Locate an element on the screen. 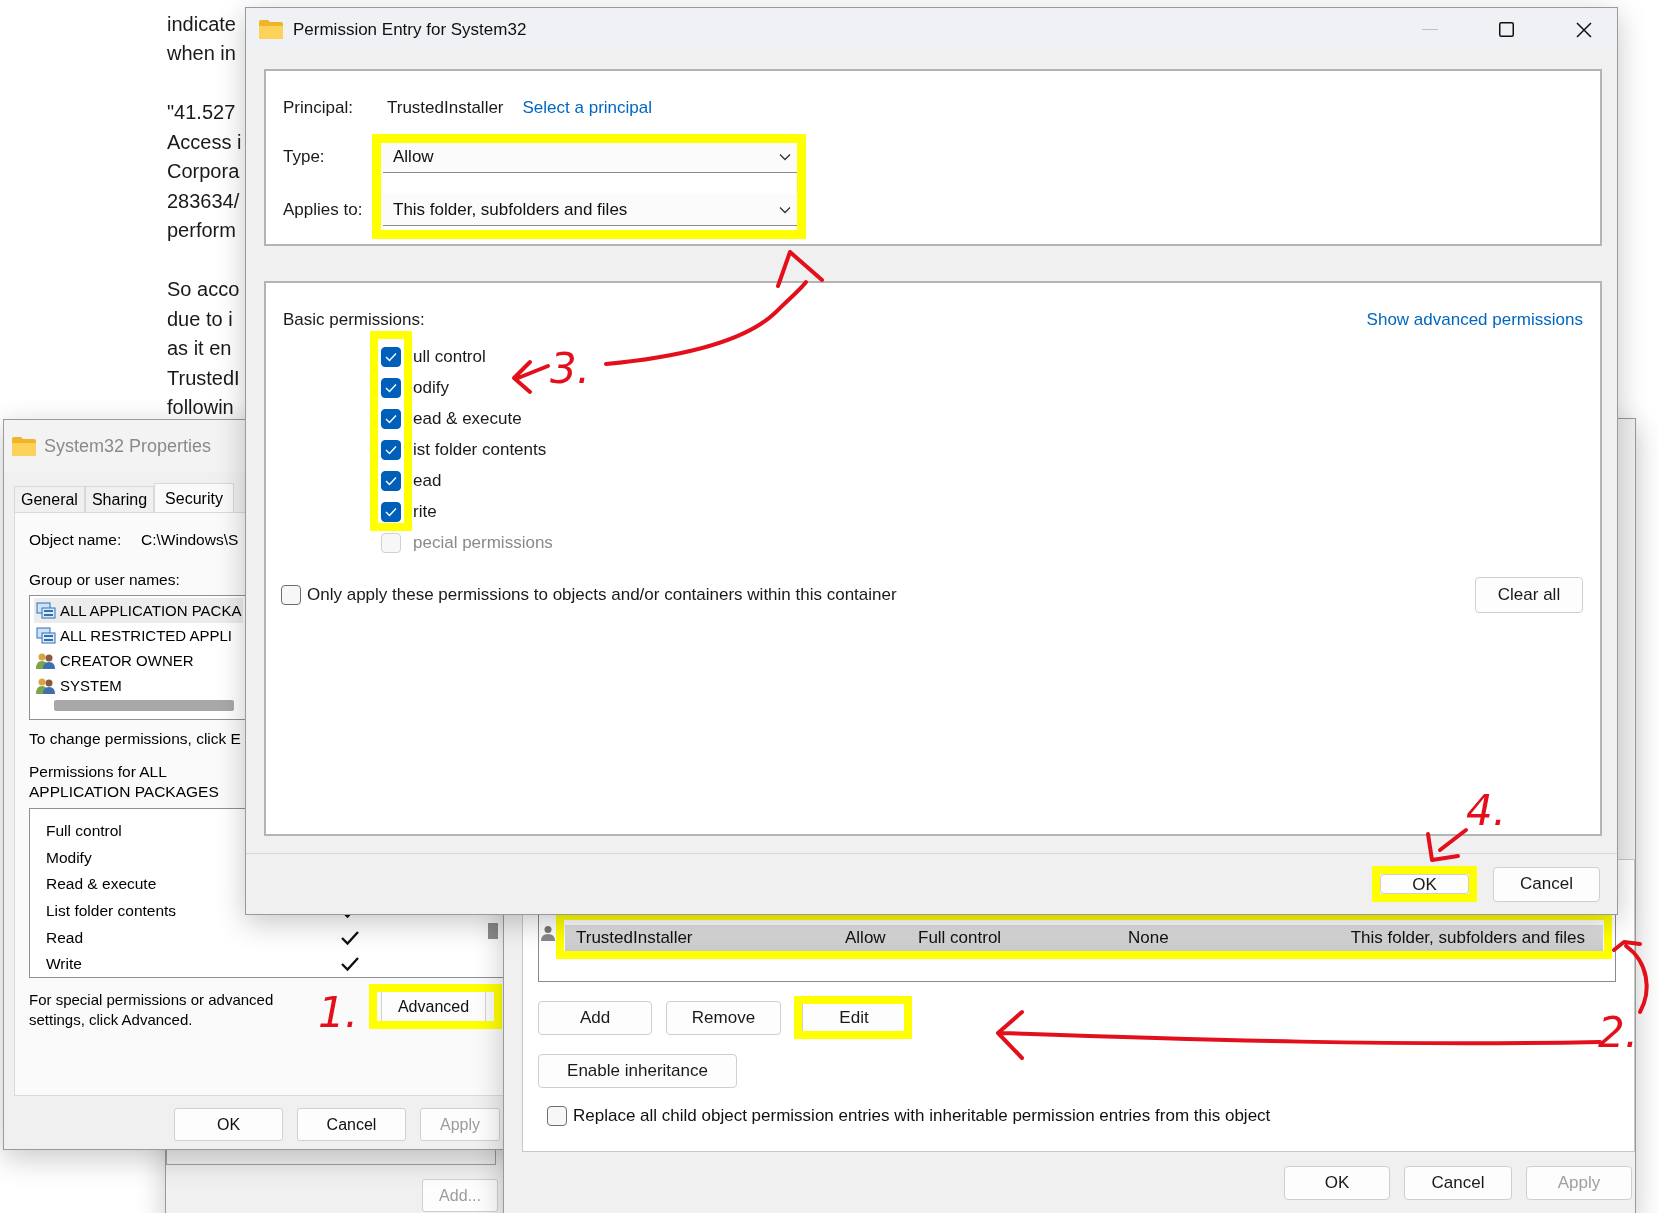 Image resolution: width=1658 pixels, height=1213 pixels. permission-label: ead & execute is located at coordinates (467, 418).